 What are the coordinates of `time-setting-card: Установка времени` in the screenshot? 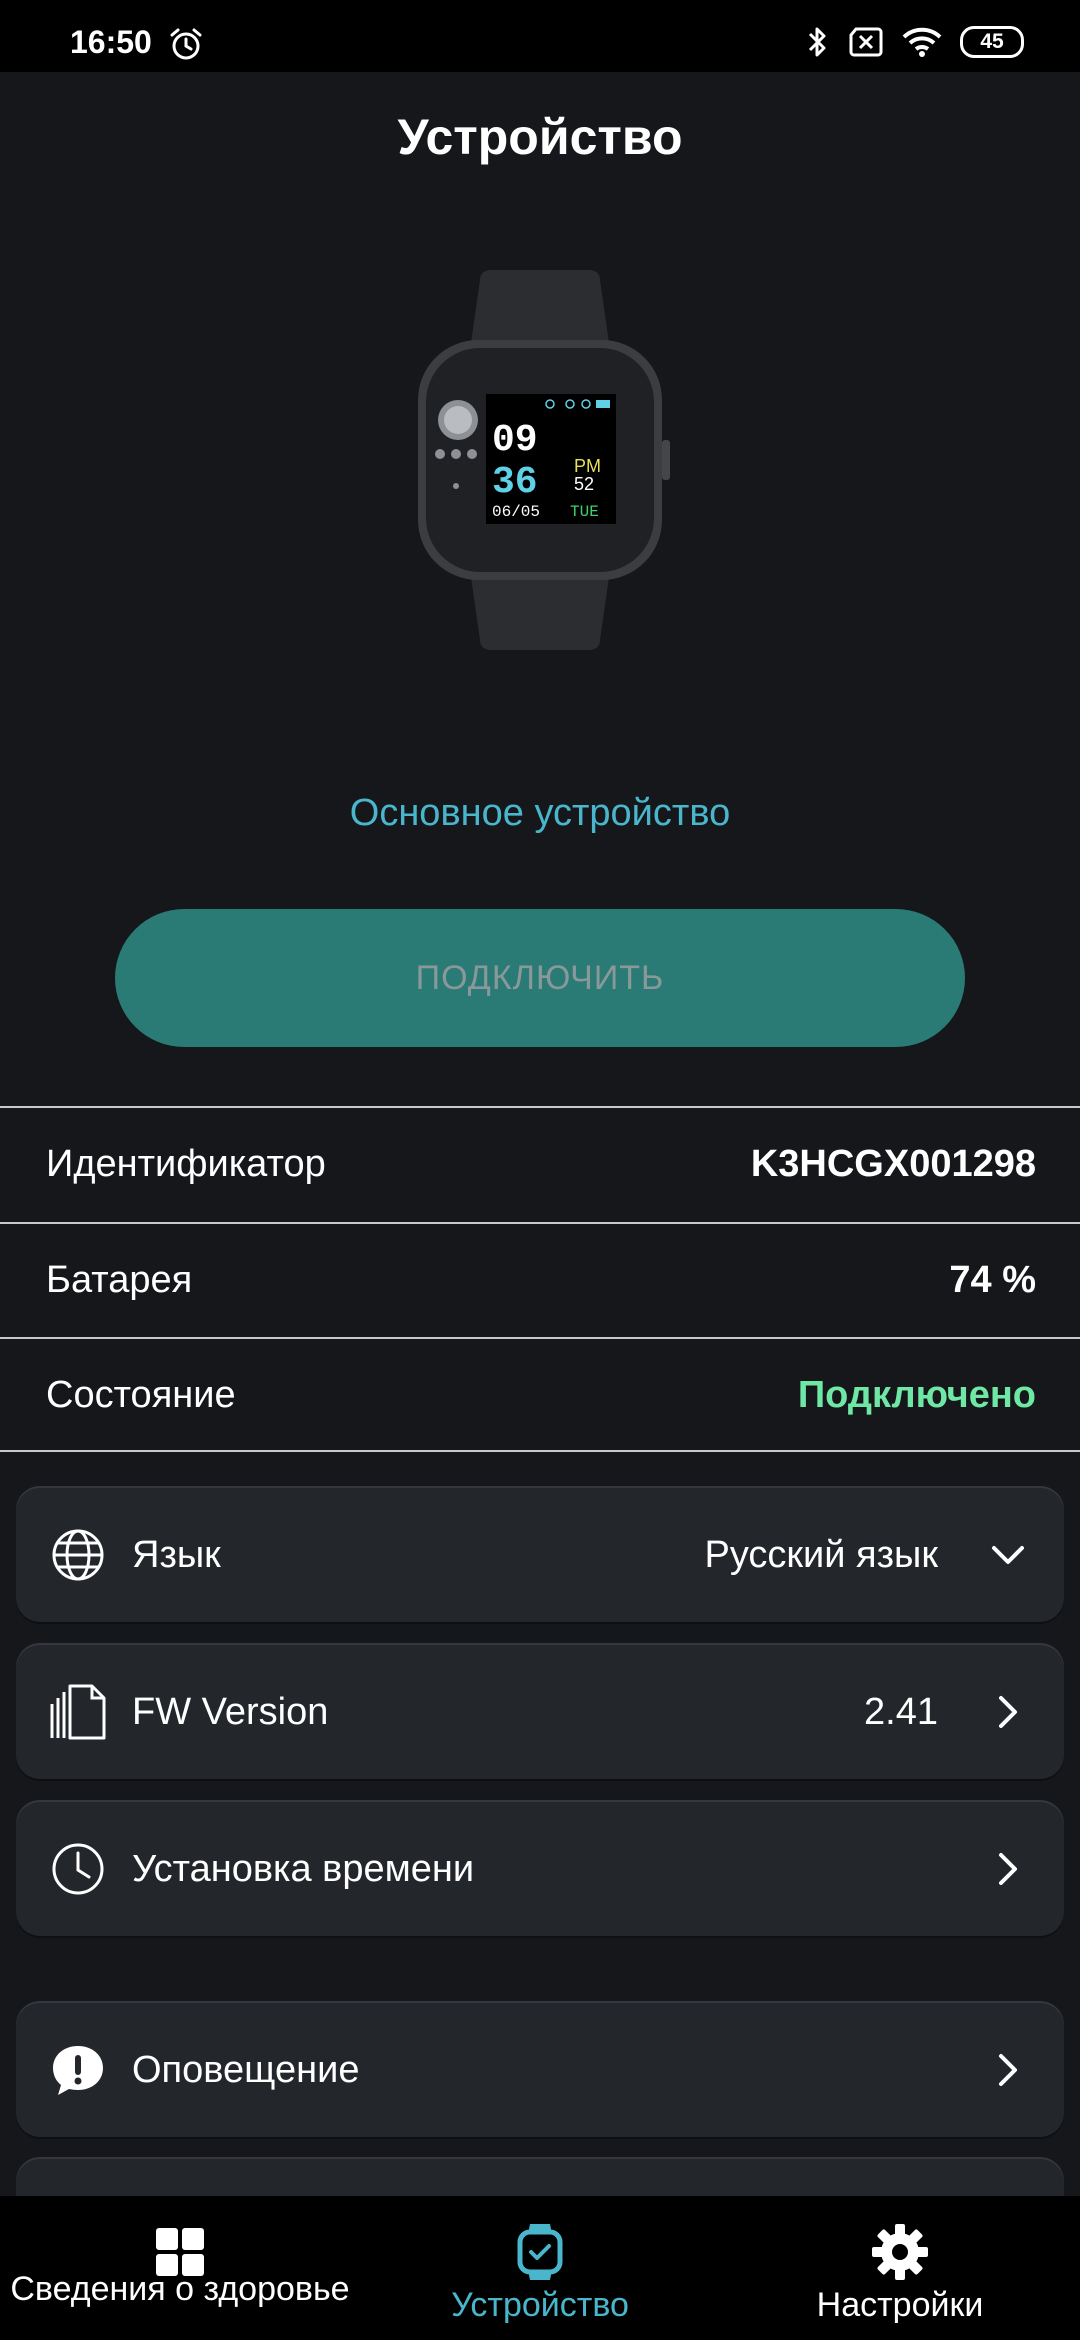 It's located at (540, 1869).